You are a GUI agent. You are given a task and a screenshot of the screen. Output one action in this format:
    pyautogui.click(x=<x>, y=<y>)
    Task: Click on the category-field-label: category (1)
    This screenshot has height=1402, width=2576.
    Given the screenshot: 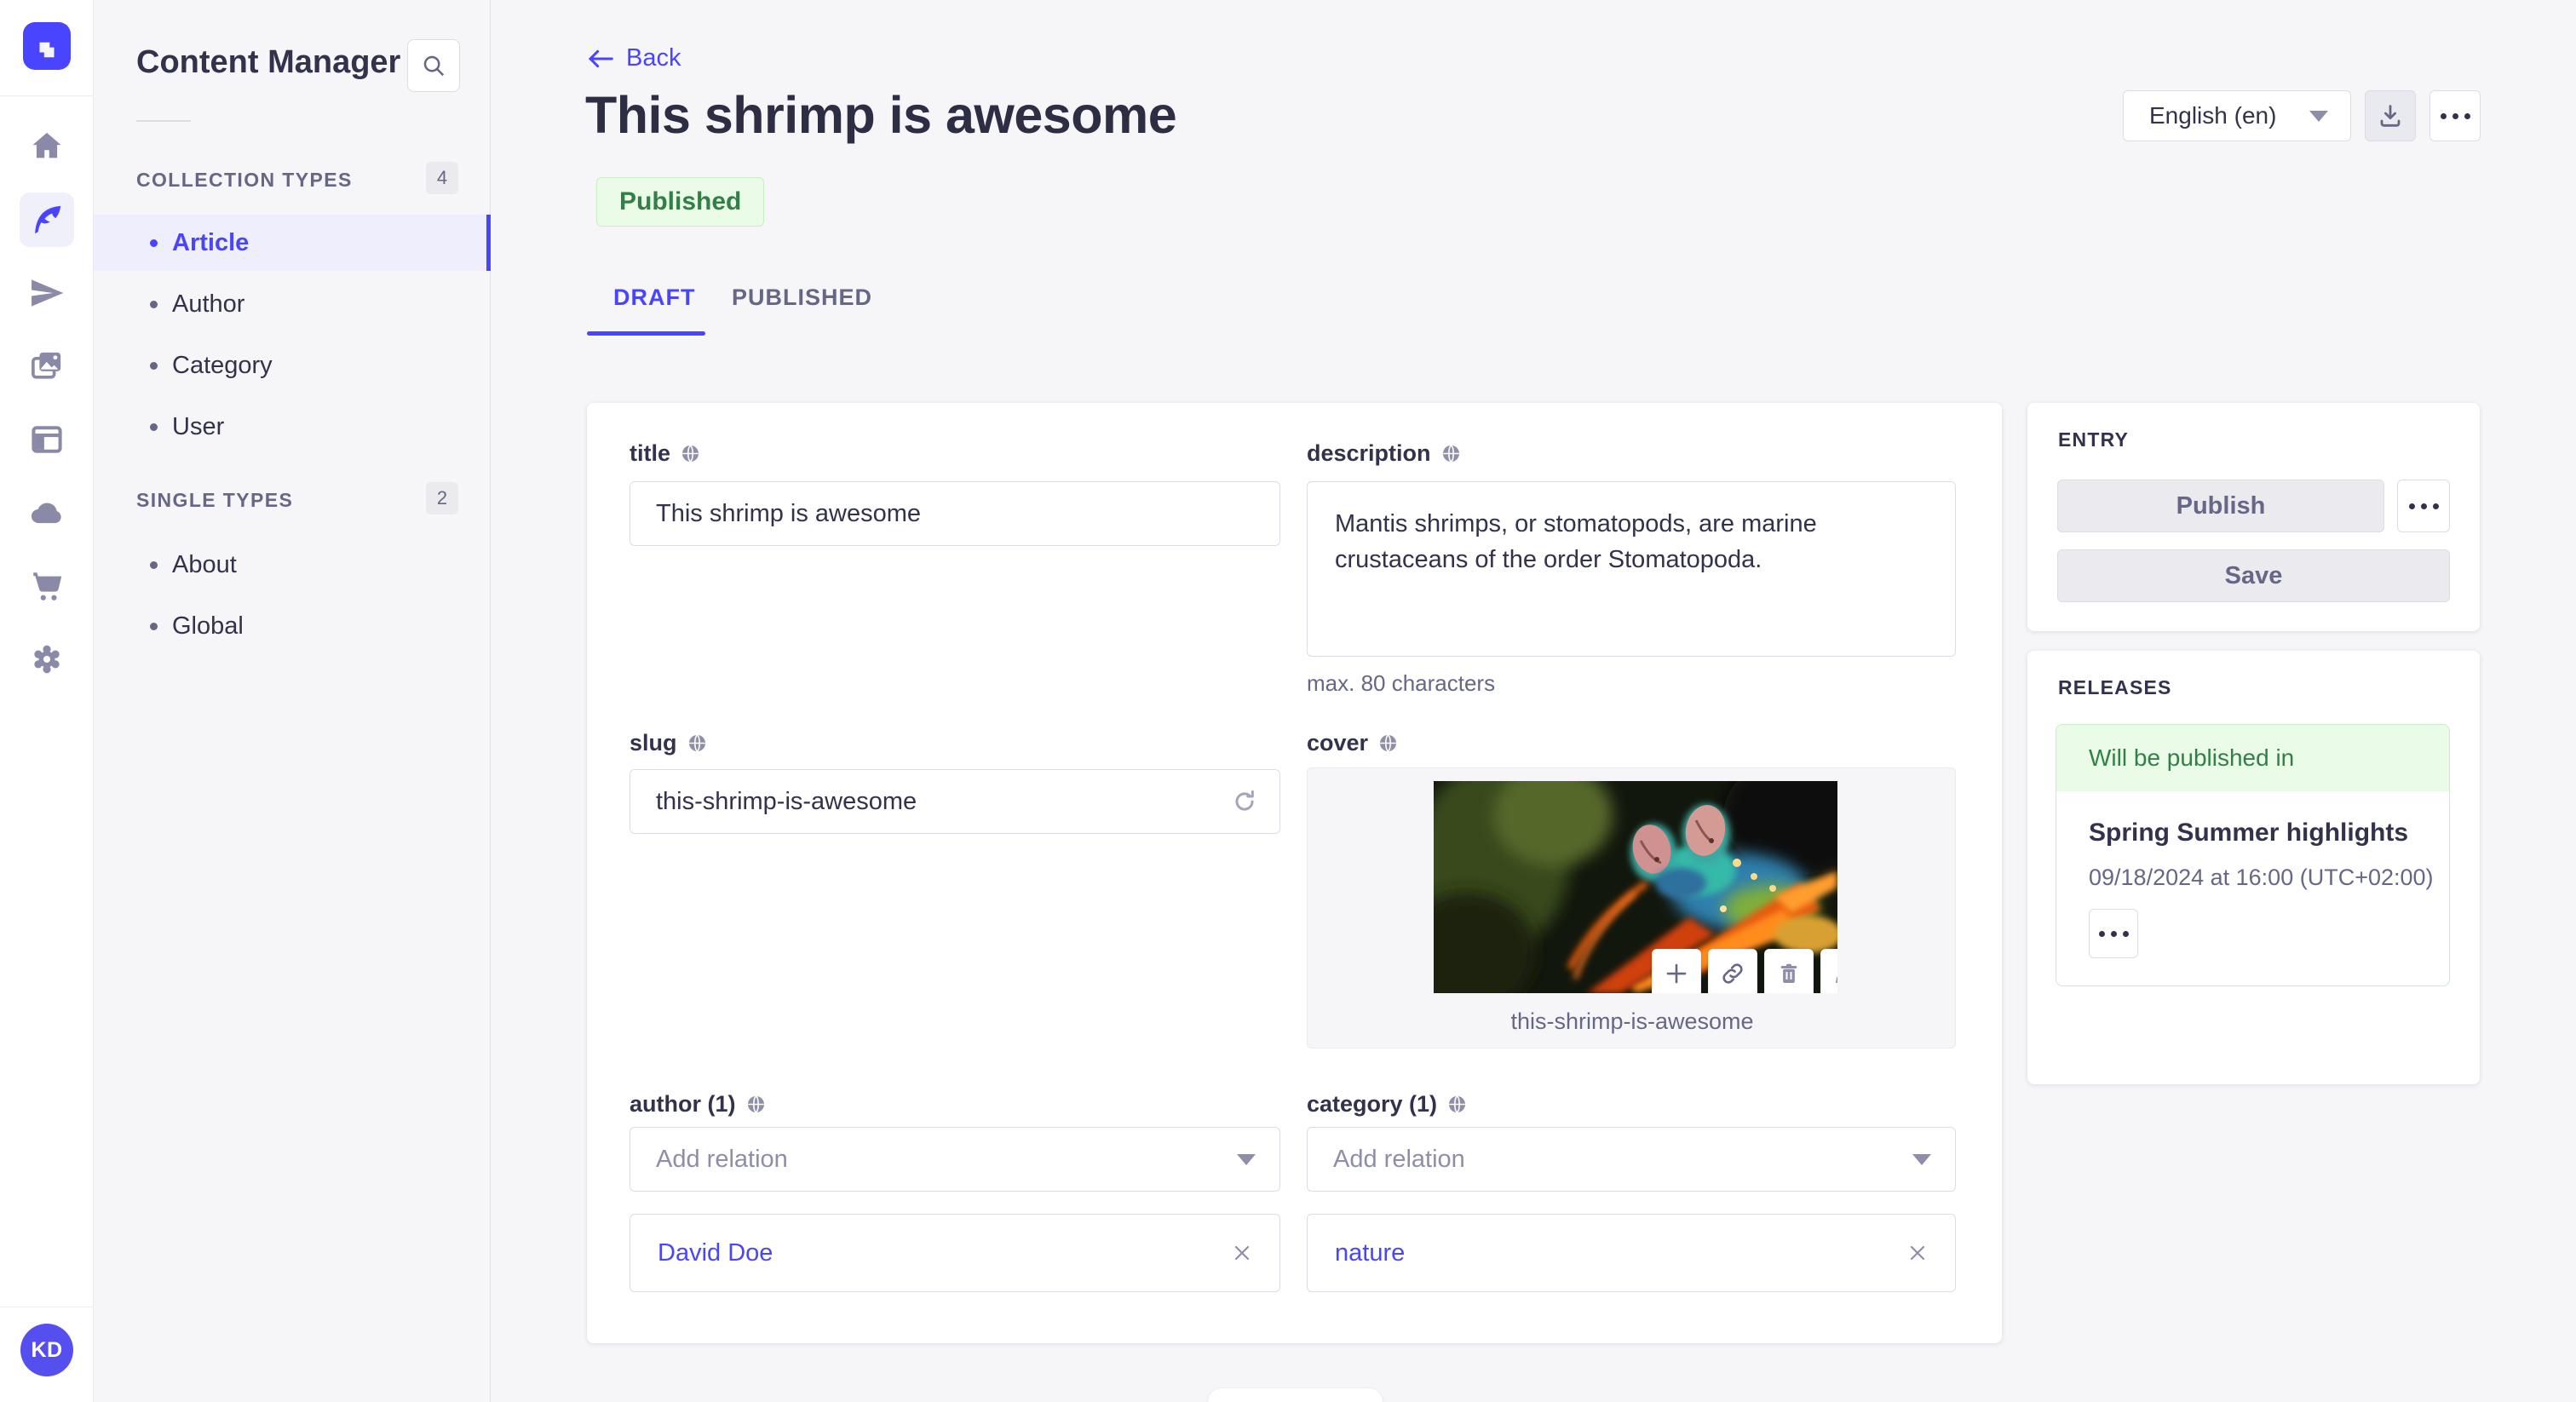 What is the action you would take?
    pyautogui.click(x=1387, y=1104)
    